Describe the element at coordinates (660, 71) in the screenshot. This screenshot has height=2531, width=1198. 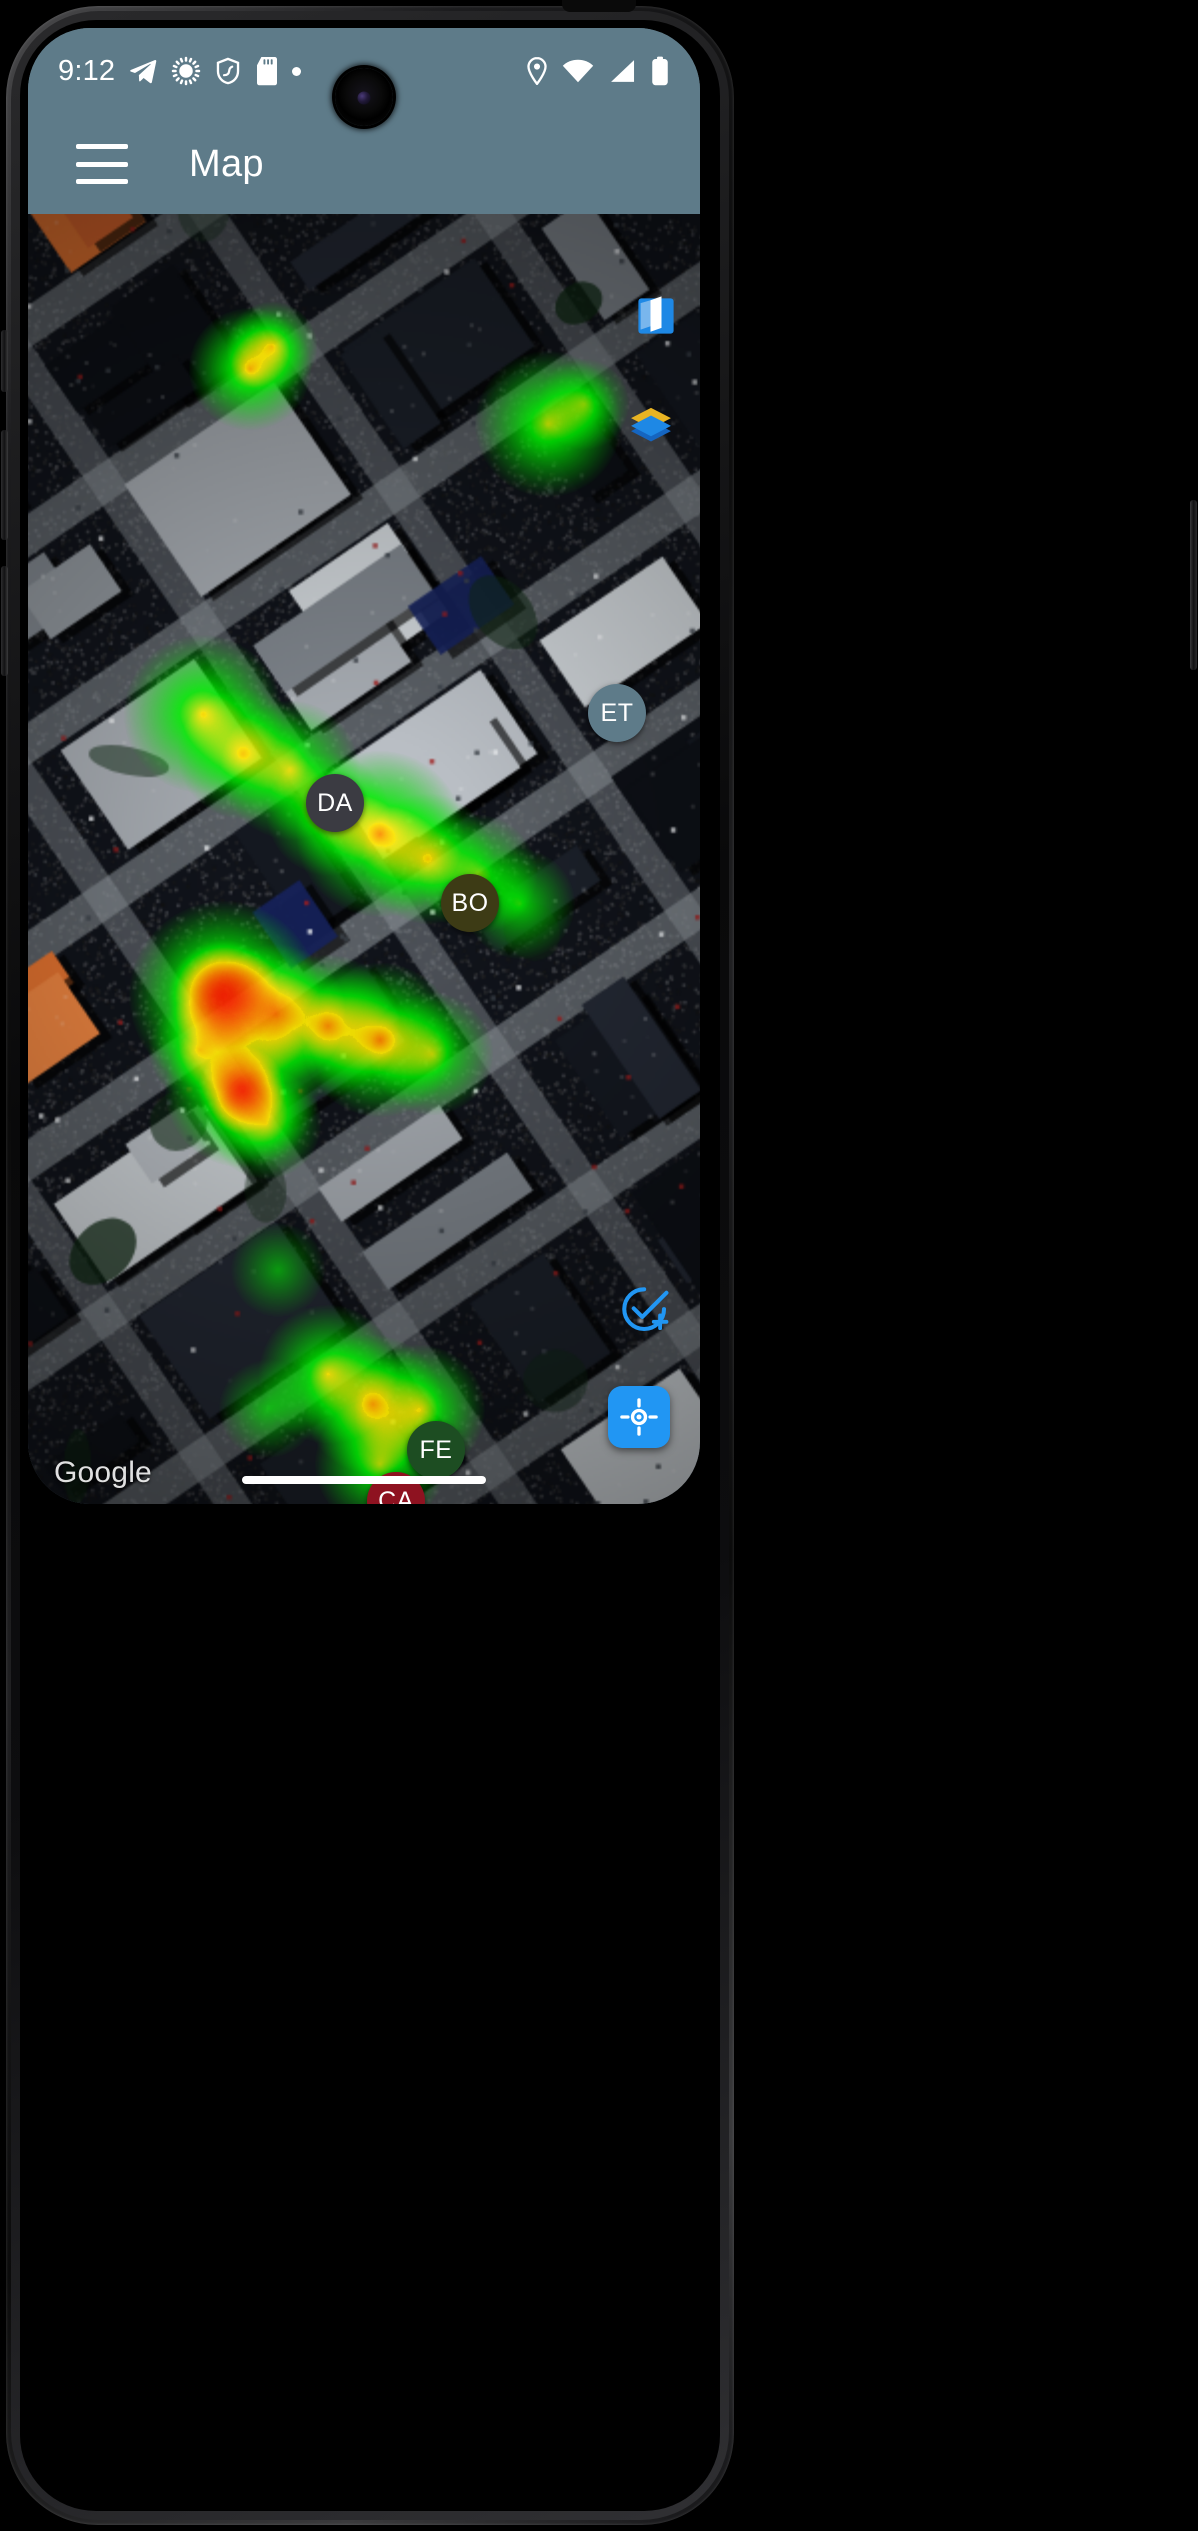
I see `battery-icon` at that location.